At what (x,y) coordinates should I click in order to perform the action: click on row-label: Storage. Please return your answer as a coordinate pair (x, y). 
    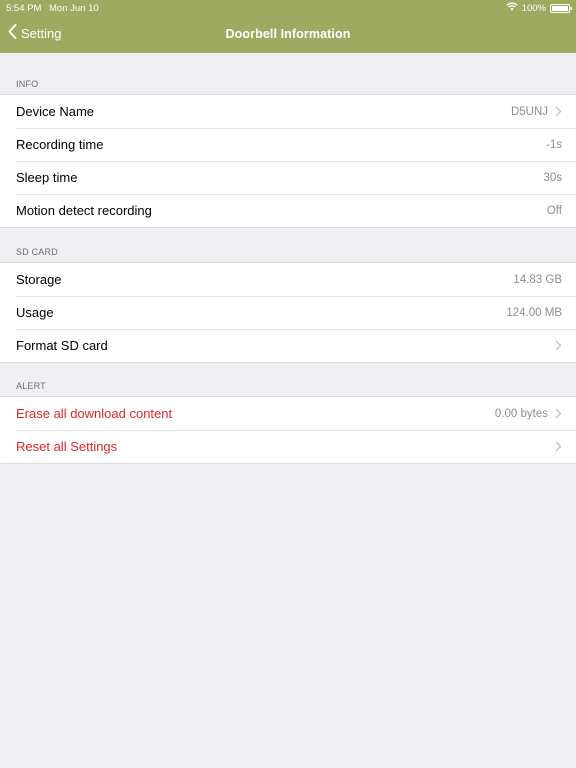
    Looking at the image, I should click on (39, 279).